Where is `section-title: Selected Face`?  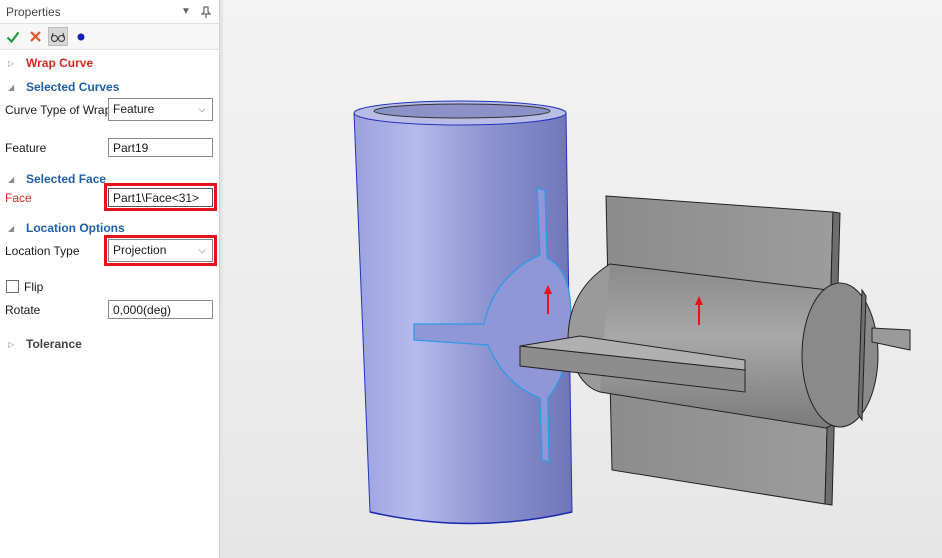
section-title: Selected Face is located at coordinates (66, 179).